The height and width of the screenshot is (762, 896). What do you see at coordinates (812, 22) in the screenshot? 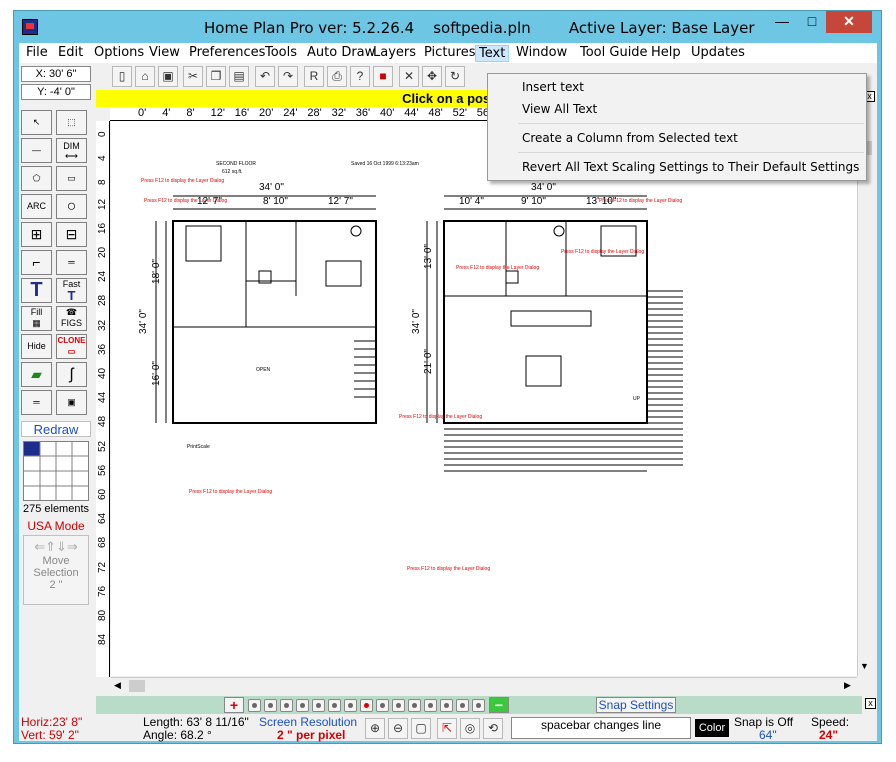
I see `maximize-button: □` at bounding box center [812, 22].